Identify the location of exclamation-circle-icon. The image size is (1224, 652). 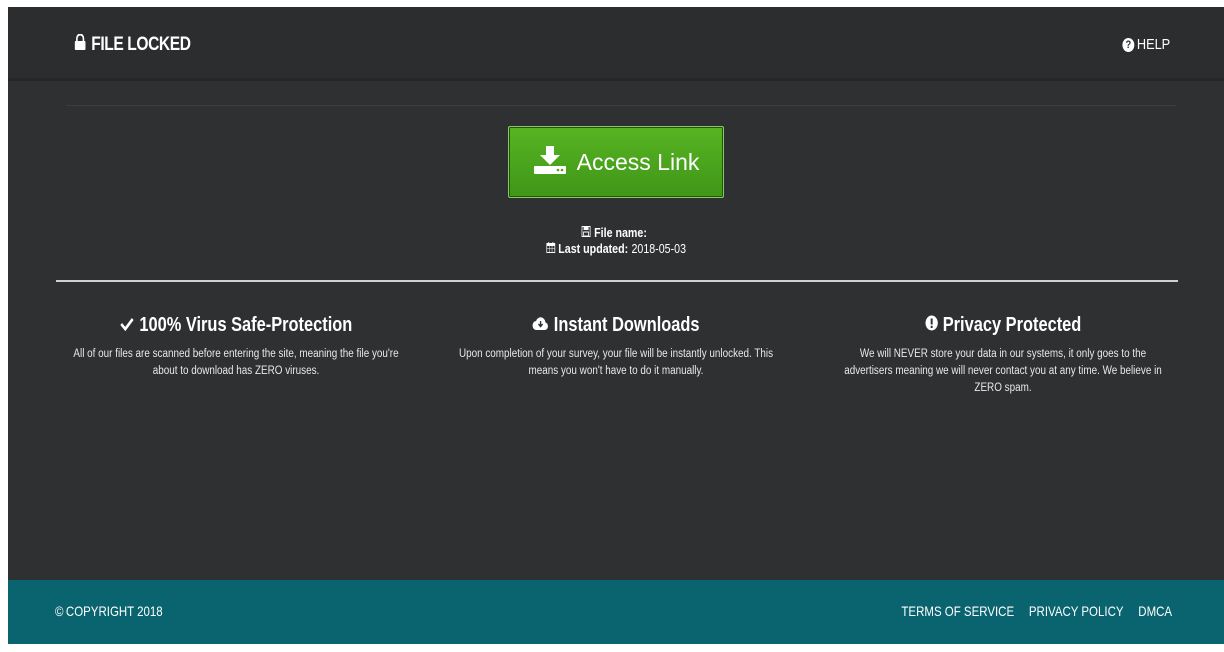
(931, 325).